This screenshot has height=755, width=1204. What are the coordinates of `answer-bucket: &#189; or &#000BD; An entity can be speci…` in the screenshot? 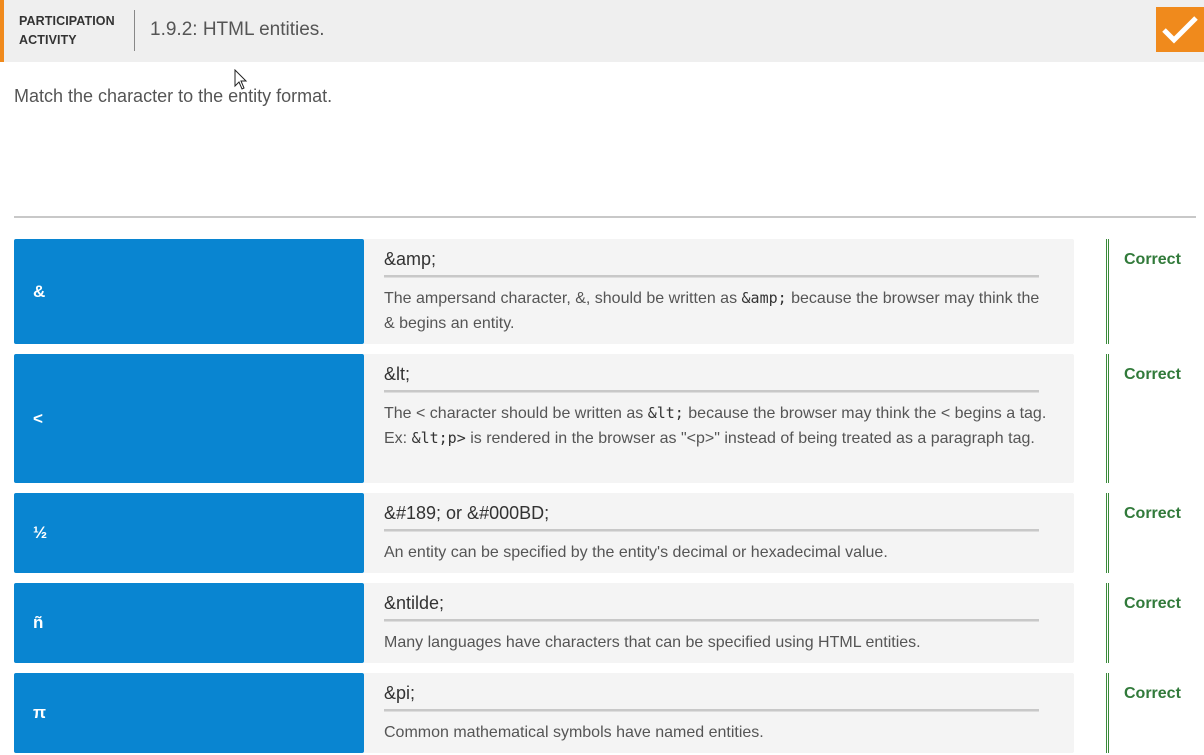 It's located at (719, 533).